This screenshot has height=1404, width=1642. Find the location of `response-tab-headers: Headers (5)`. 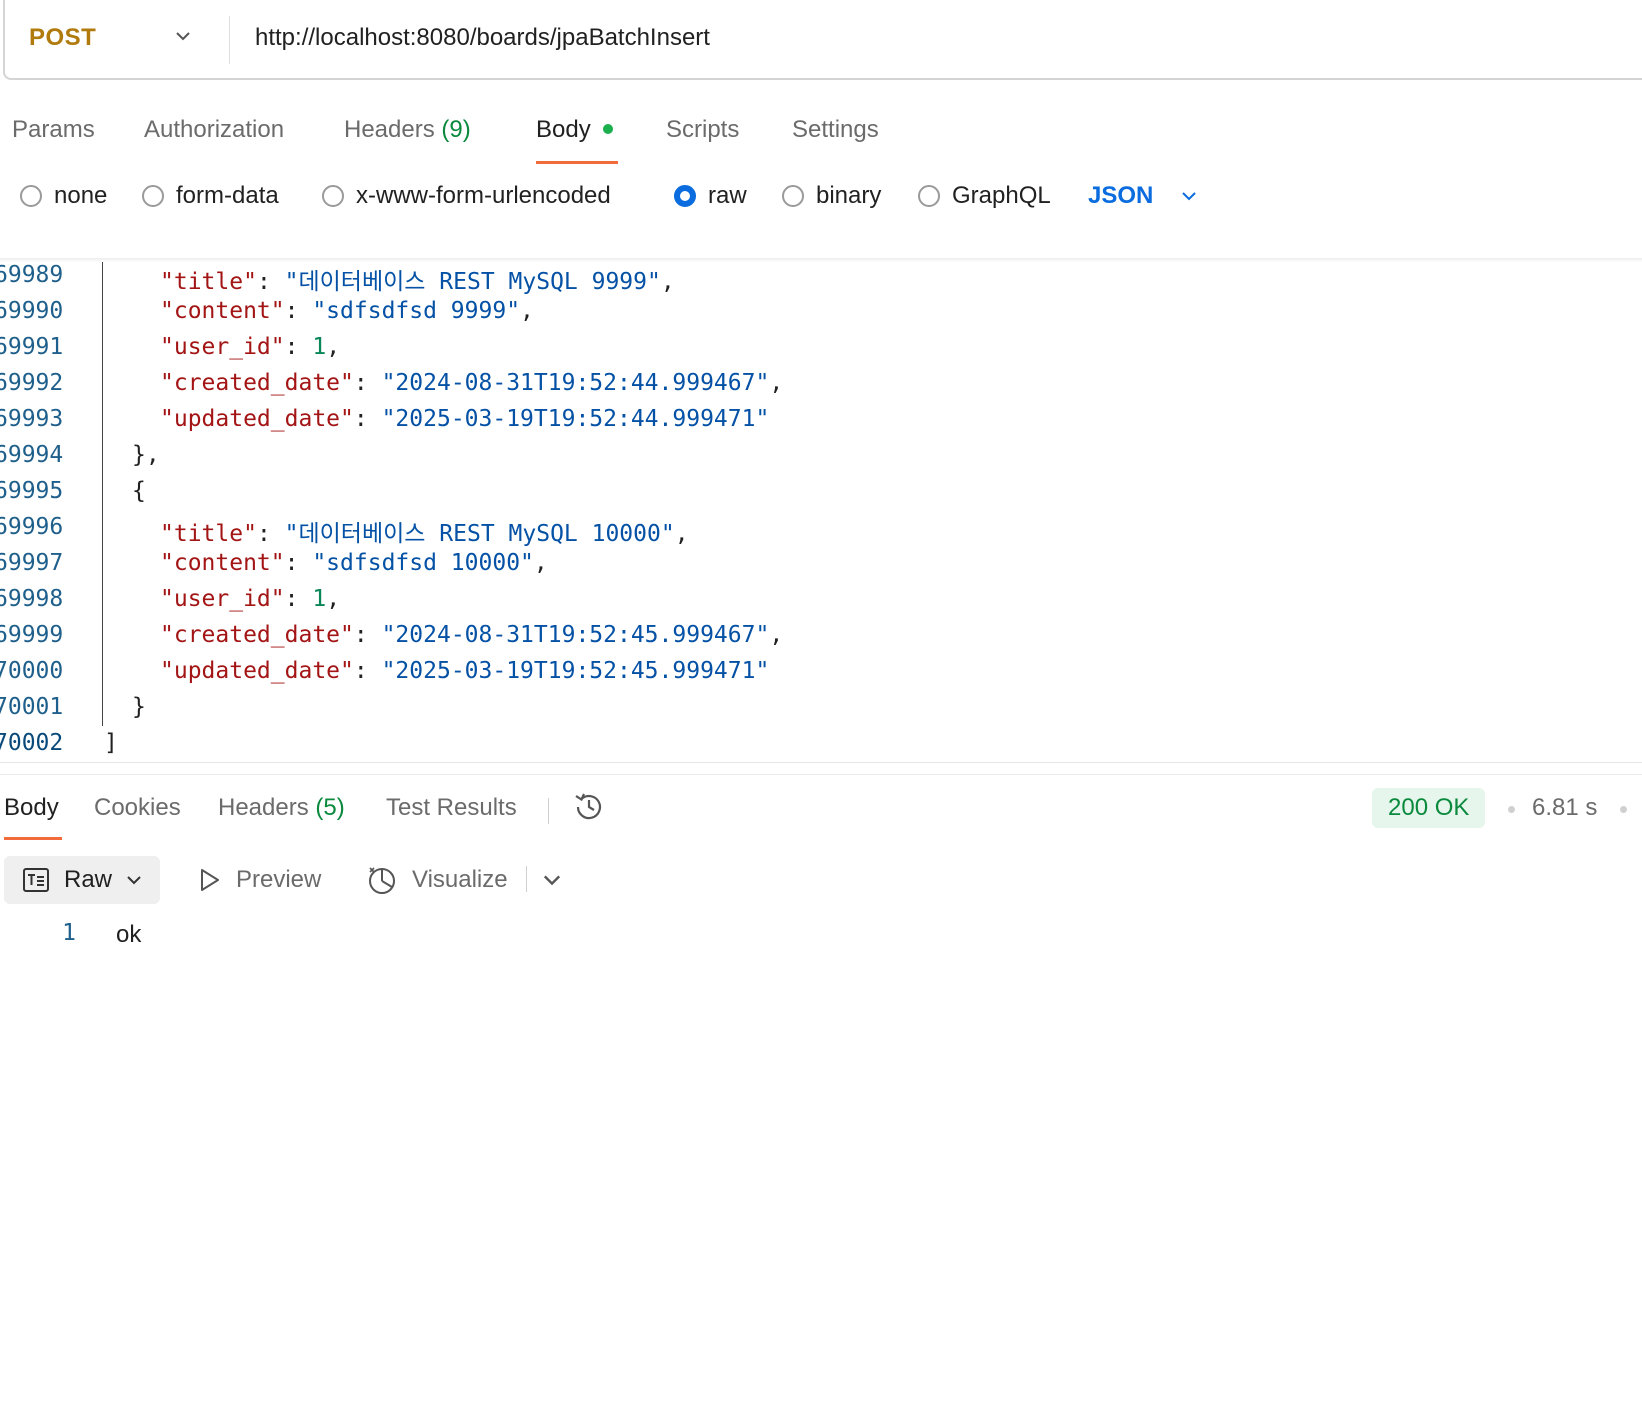

response-tab-headers: Headers (5) is located at coordinates (281, 808).